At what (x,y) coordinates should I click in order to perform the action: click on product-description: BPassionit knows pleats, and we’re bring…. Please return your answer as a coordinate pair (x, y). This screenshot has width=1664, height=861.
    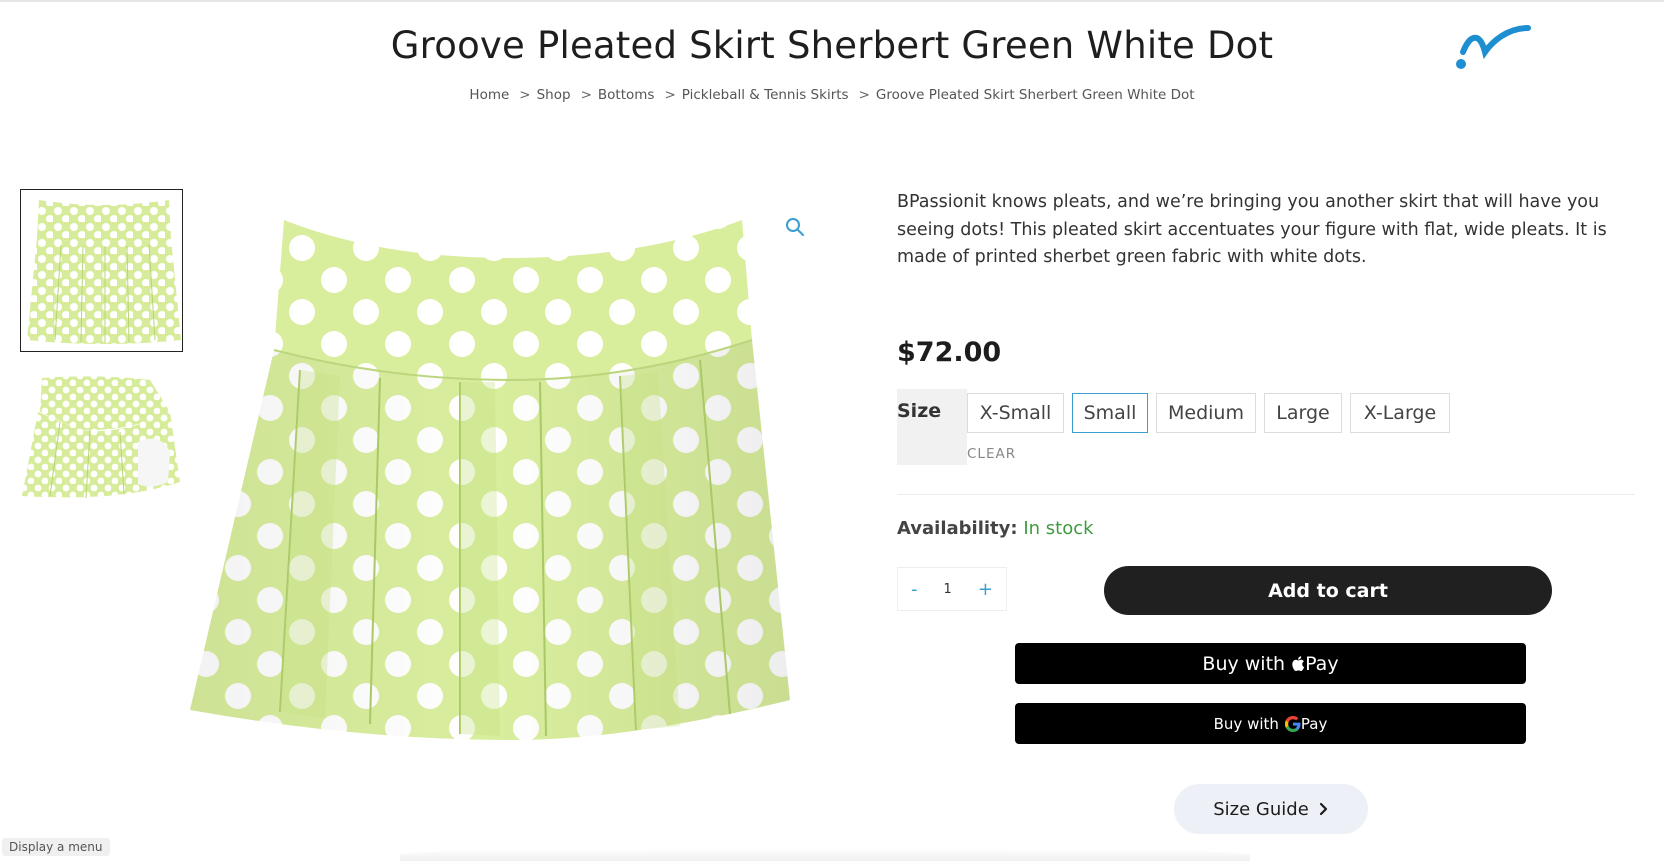
    Looking at the image, I should click on (1252, 229).